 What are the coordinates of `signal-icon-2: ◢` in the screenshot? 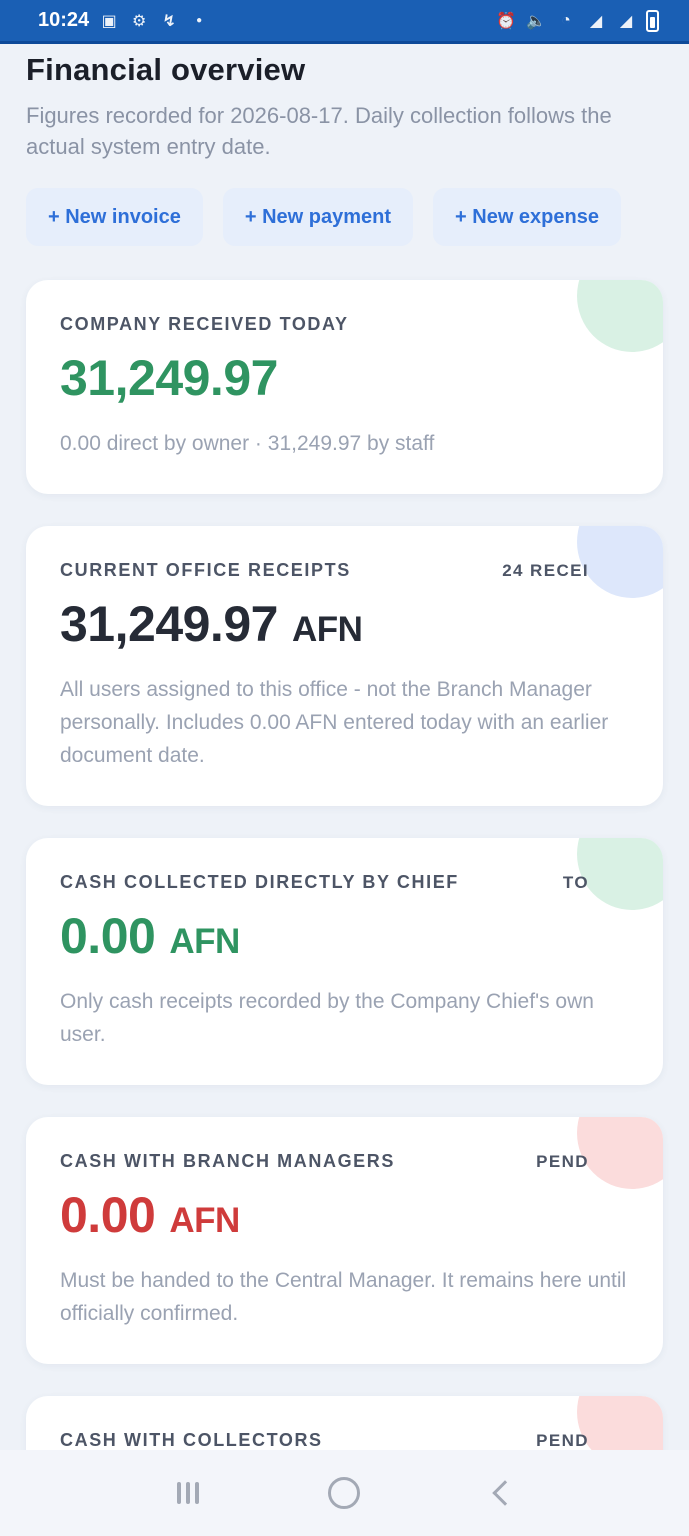 It's located at (626, 21).